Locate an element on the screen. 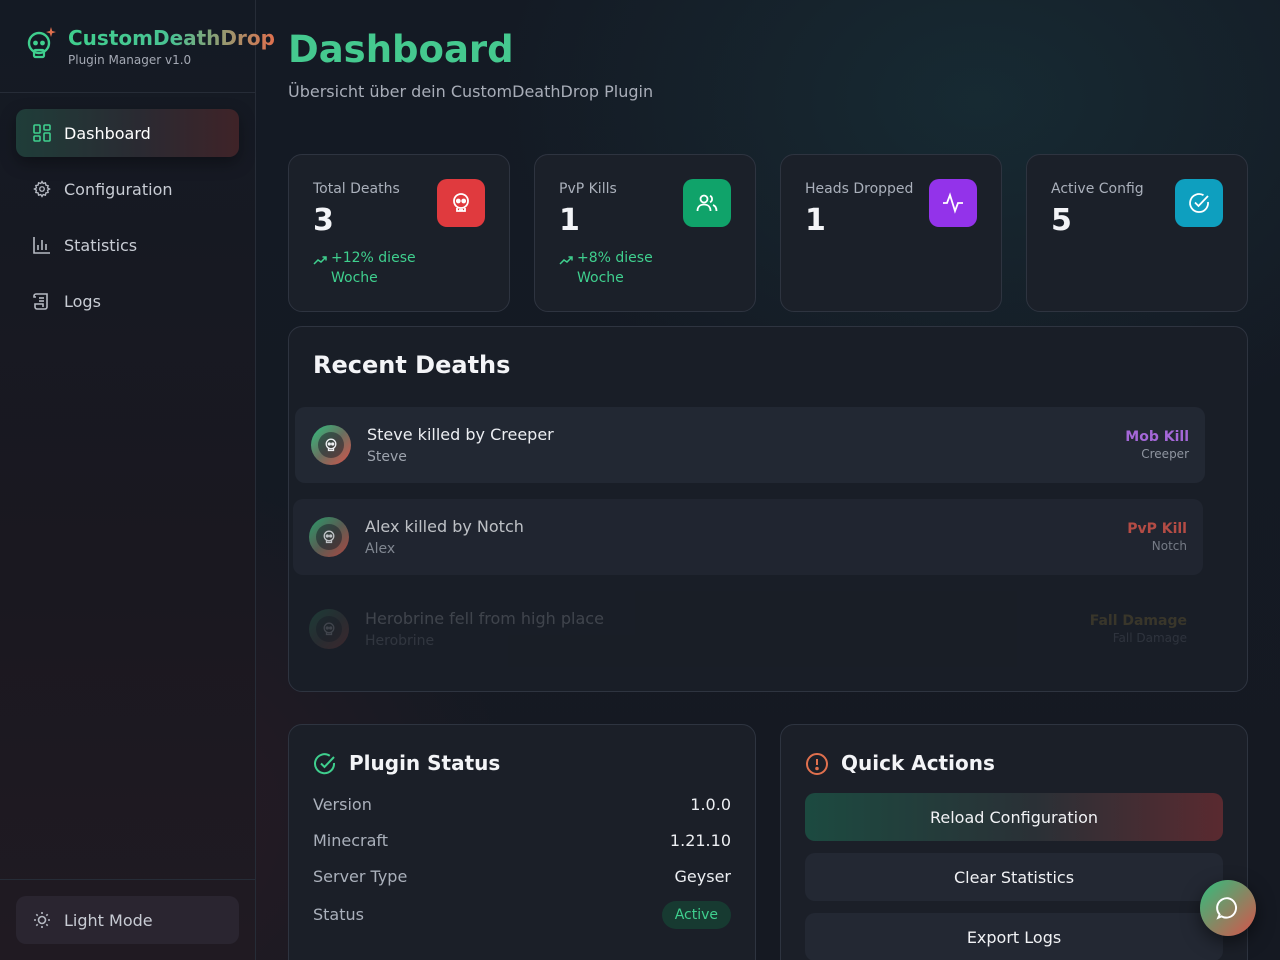  bar-chart-icon is located at coordinates (42, 245).